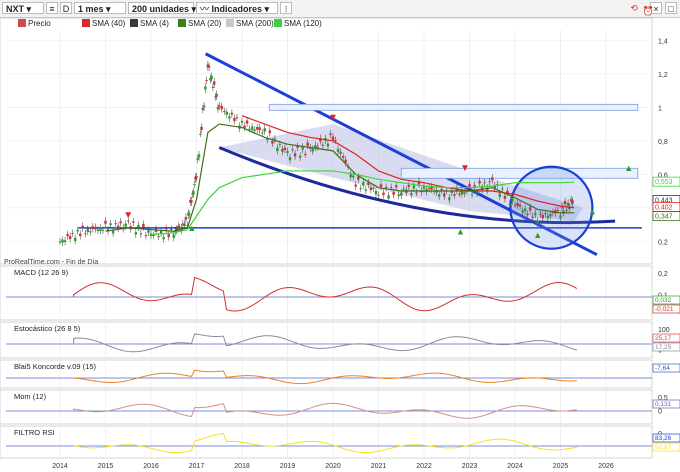 The height and width of the screenshot is (472, 680). What do you see at coordinates (34, 432) in the screenshot?
I see `panel-title: FILTRO RSI` at bounding box center [34, 432].